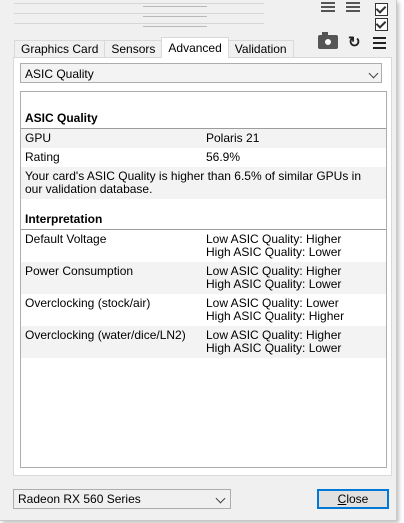 The width and height of the screenshot is (404, 523). What do you see at coordinates (328, 40) in the screenshot?
I see `camera-icon` at bounding box center [328, 40].